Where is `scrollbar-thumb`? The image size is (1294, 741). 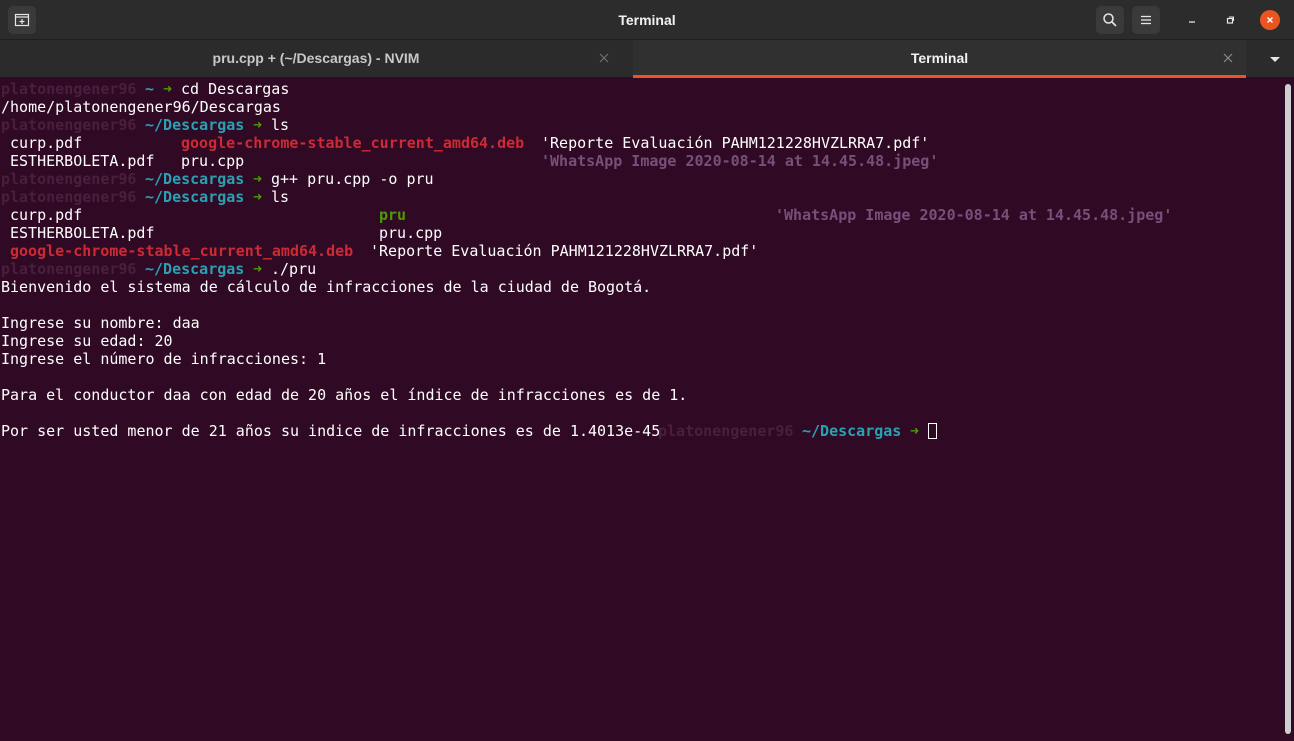 scrollbar-thumb is located at coordinates (1288, 409).